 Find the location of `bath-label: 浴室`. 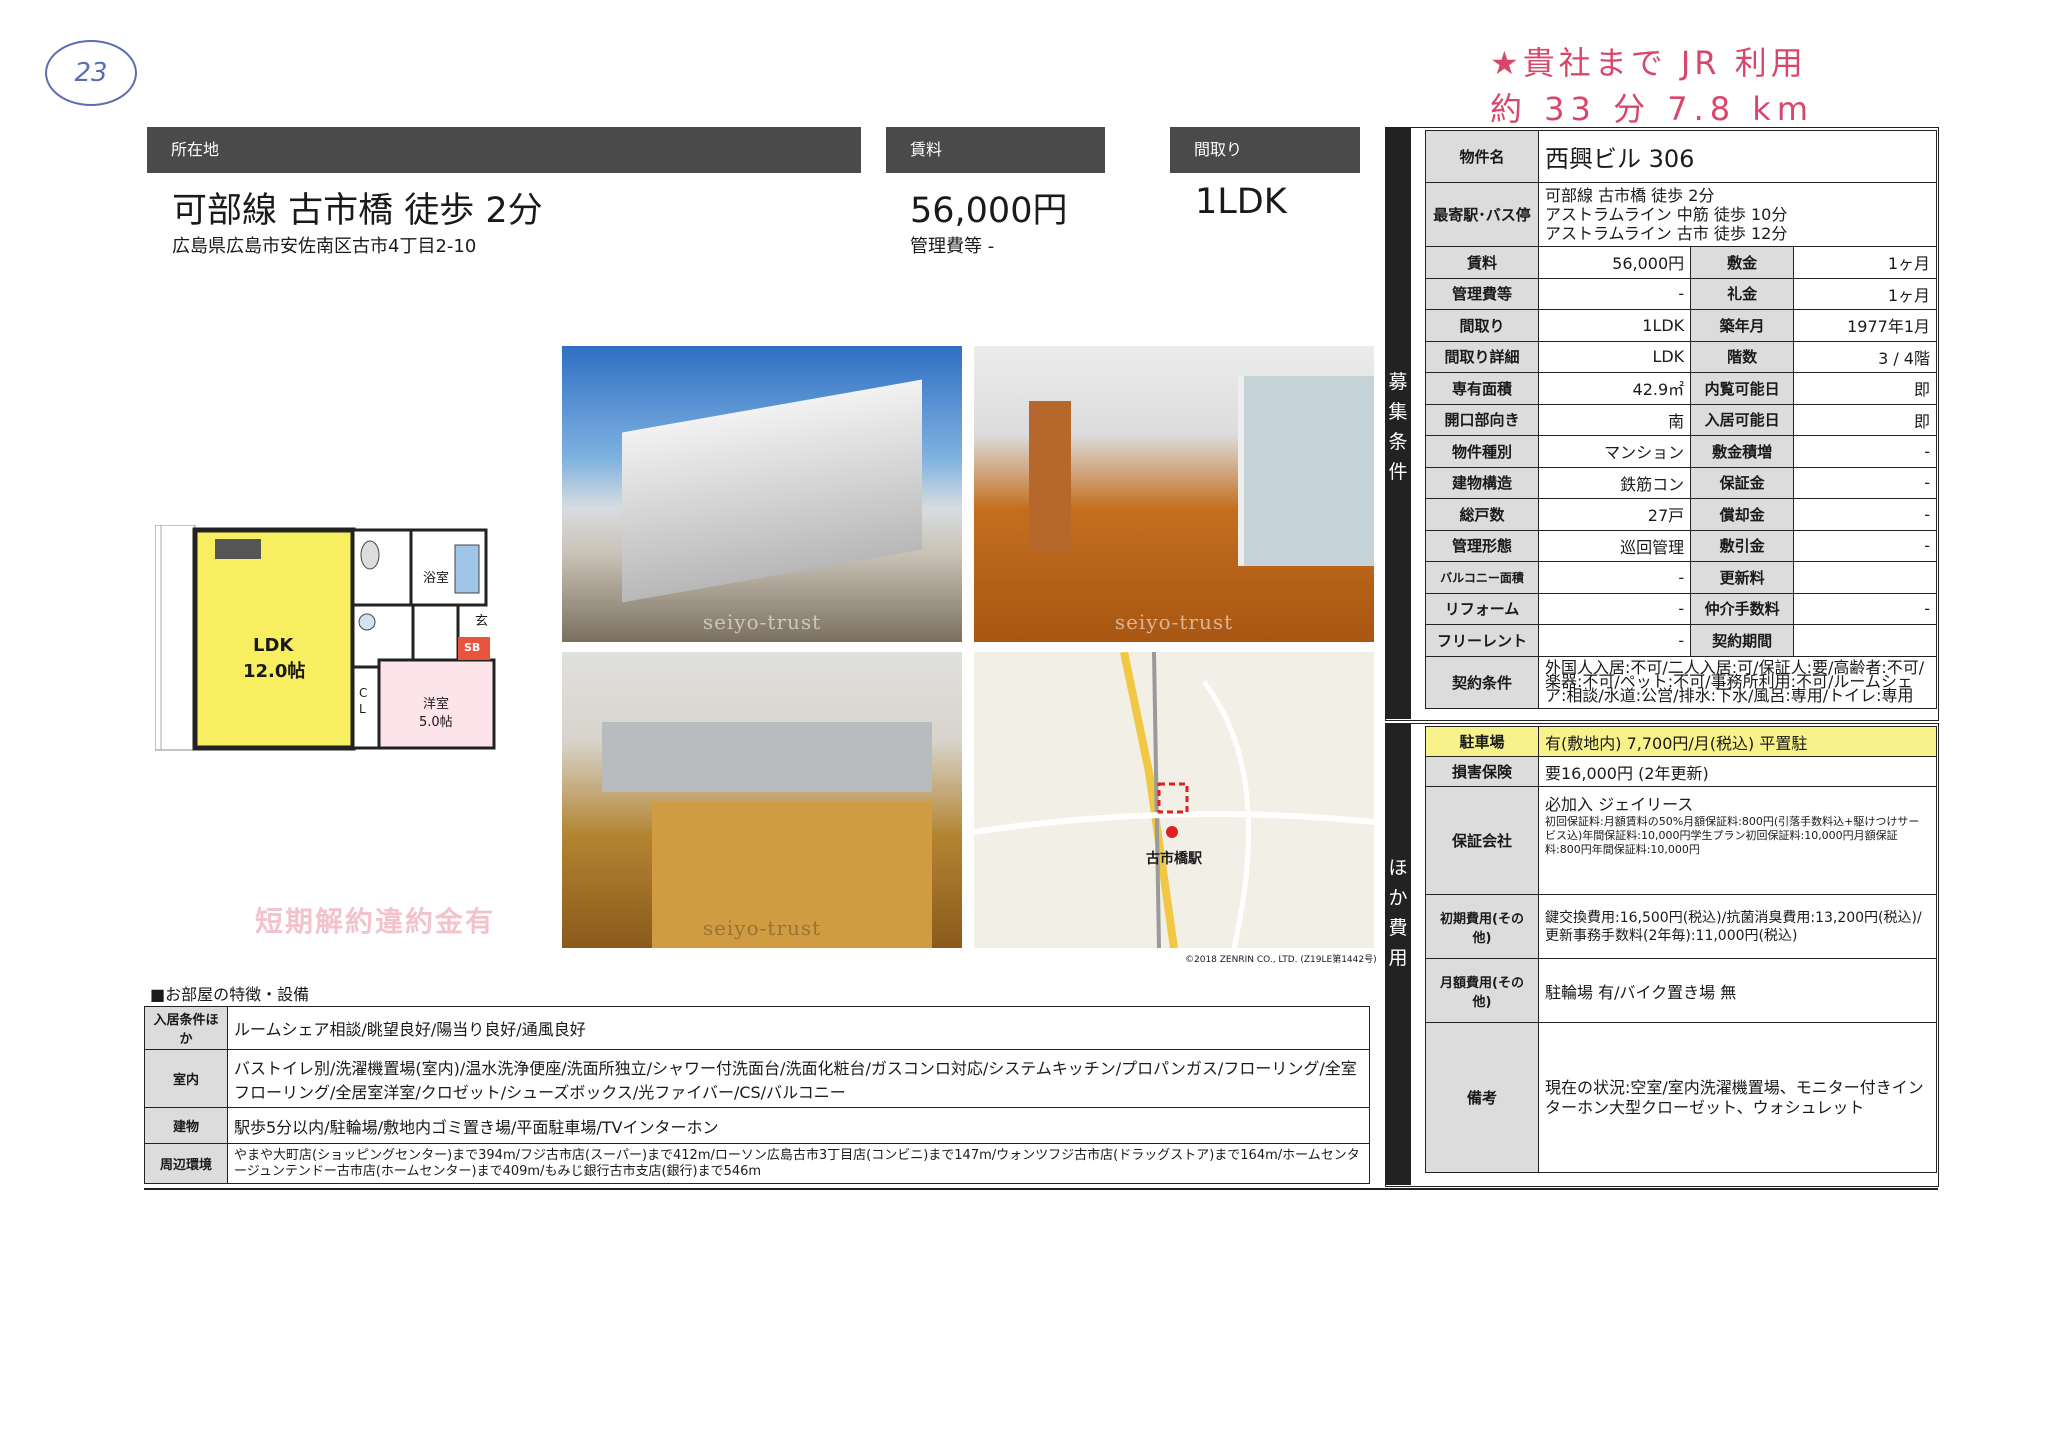

bath-label: 浴室 is located at coordinates (436, 578).